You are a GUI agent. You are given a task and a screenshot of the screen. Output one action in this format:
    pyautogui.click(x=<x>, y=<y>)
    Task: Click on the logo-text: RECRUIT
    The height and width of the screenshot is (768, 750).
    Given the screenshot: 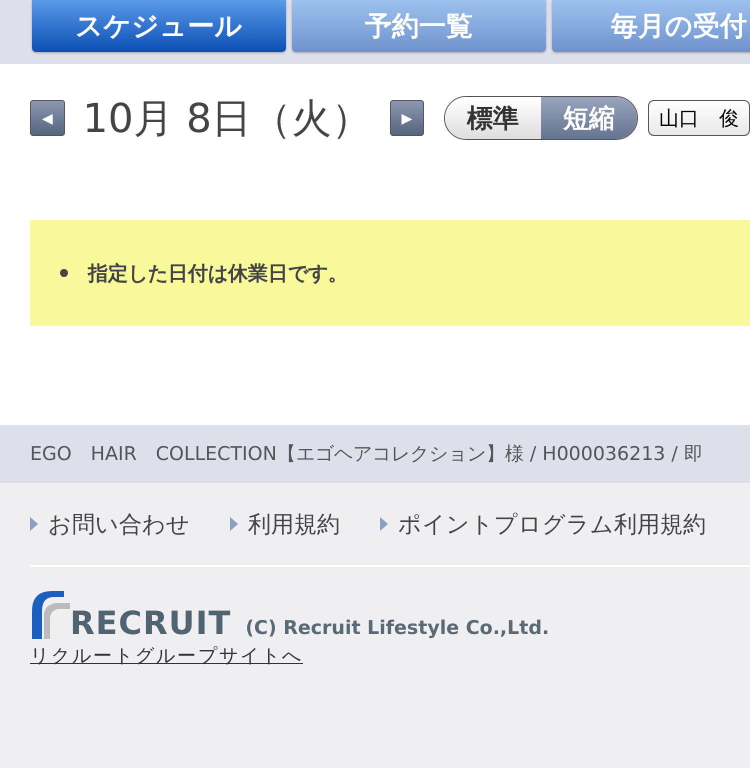 What is the action you would take?
    pyautogui.click(x=151, y=623)
    